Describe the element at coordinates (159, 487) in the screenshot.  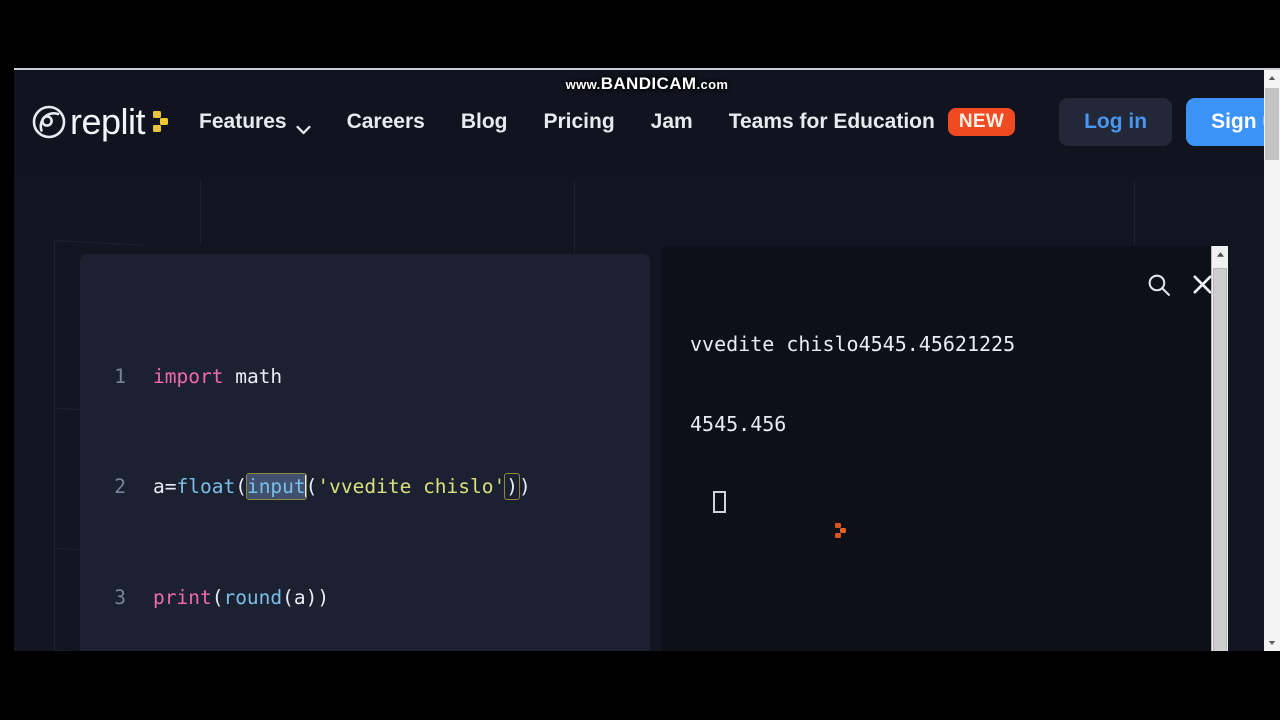
I see `token-variable: a` at that location.